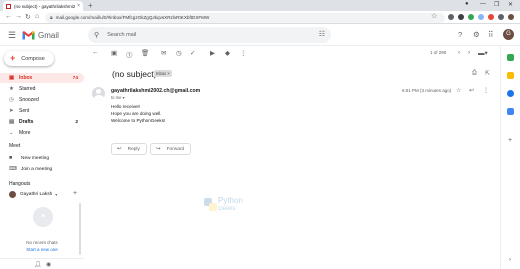  Describe the element at coordinates (483, 53) in the screenshot. I see `input-tools-icon: ▬▾` at that location.